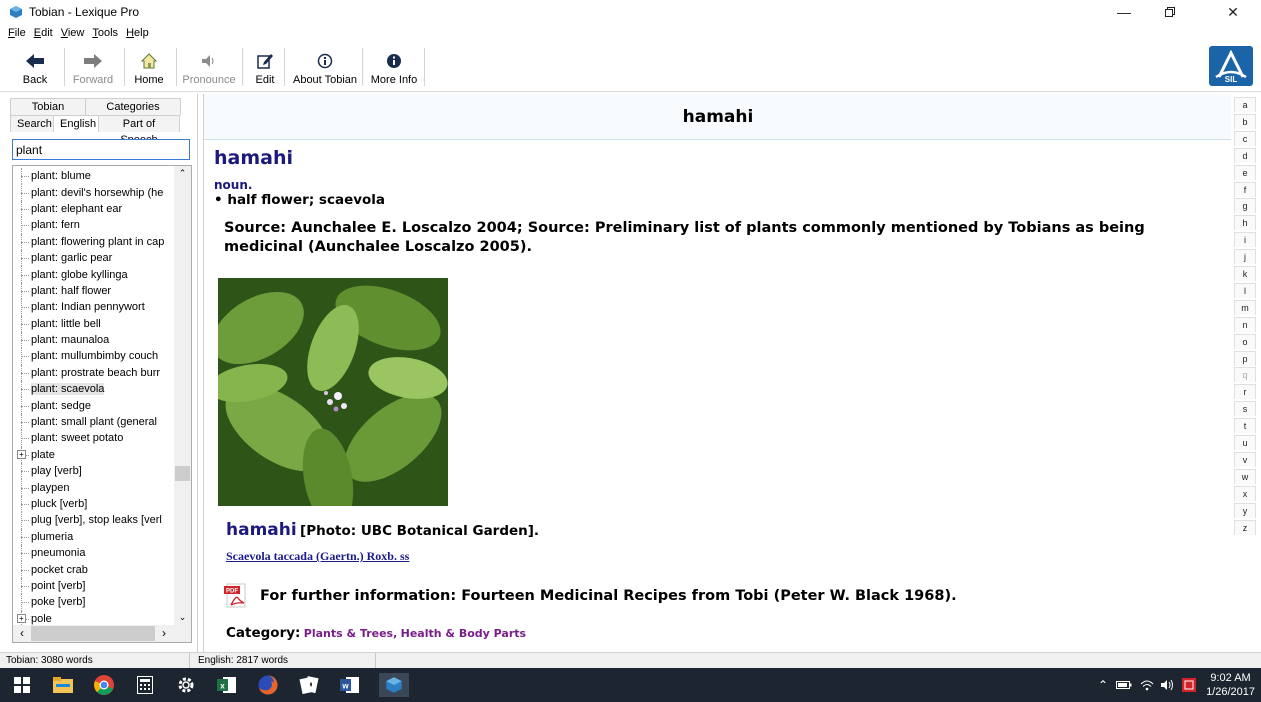 This screenshot has width=1261, height=702. I want to click on tree-item: plant: devil's horsewhip (he, so click(94, 192).